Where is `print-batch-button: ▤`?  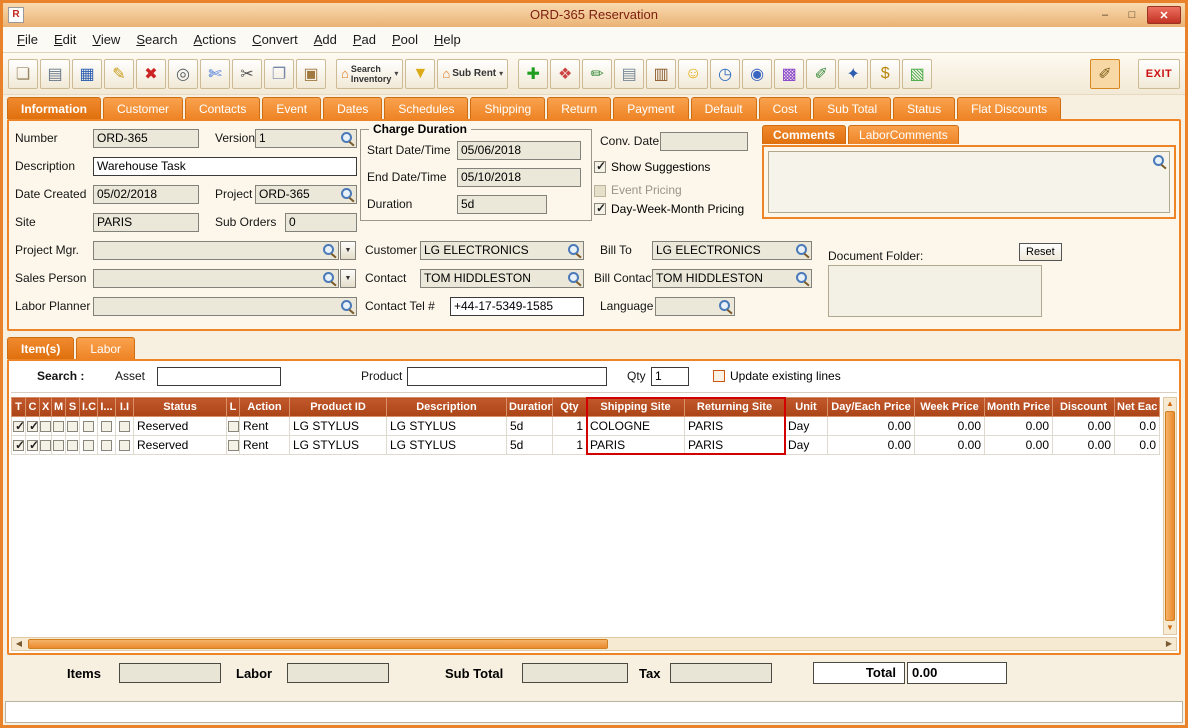
print-batch-button: ▤ is located at coordinates (629, 73).